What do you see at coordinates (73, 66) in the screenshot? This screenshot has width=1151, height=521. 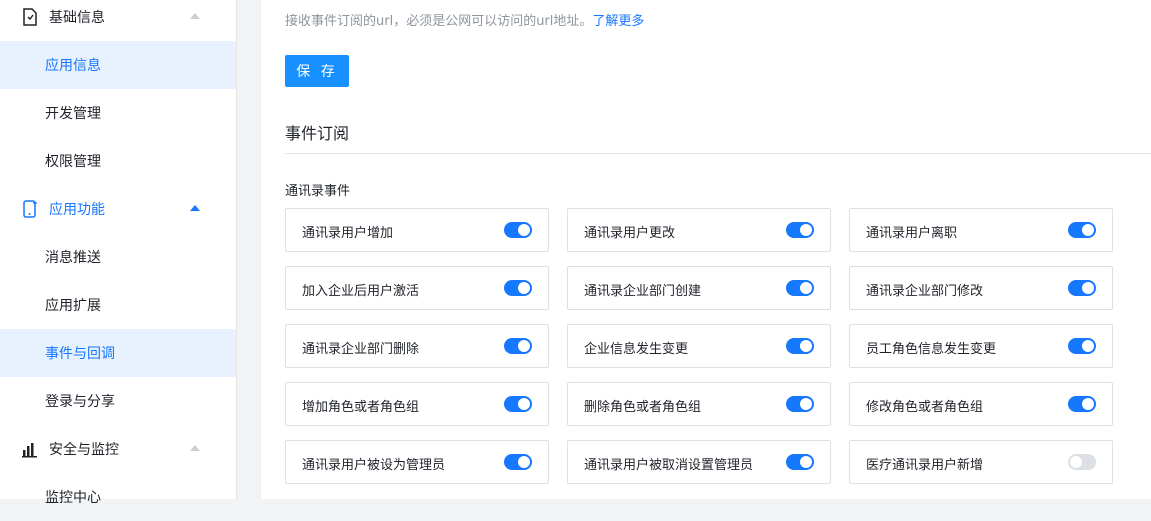 I see `sidebar-item-label: 应用信息` at bounding box center [73, 66].